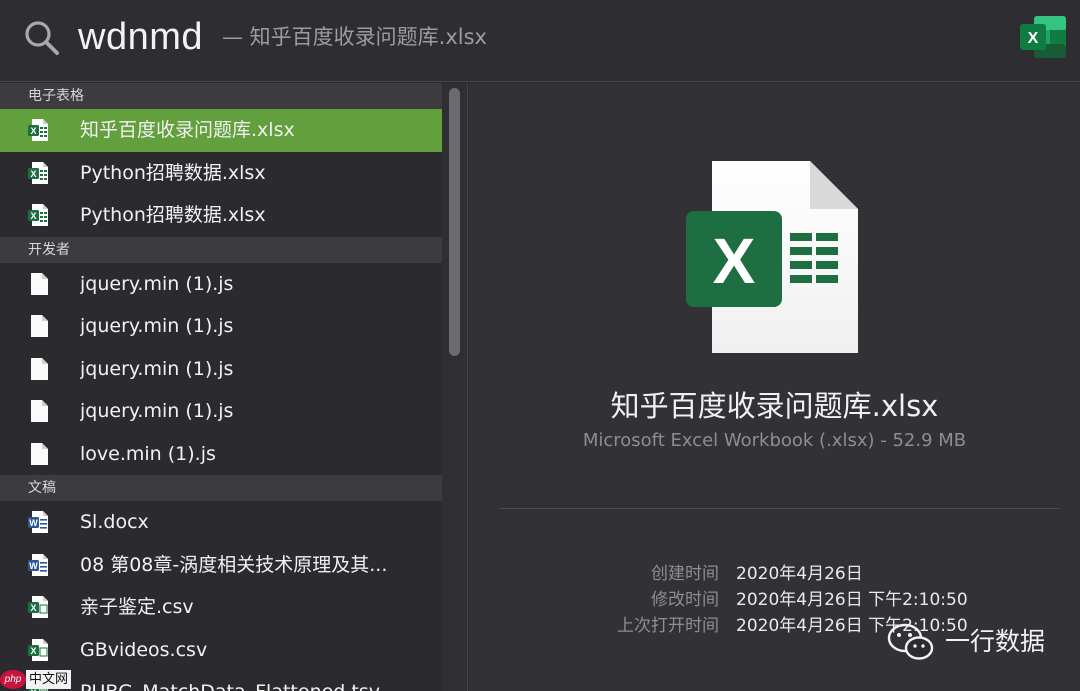  I want to click on excel-app-icon: X, so click(1043, 37).